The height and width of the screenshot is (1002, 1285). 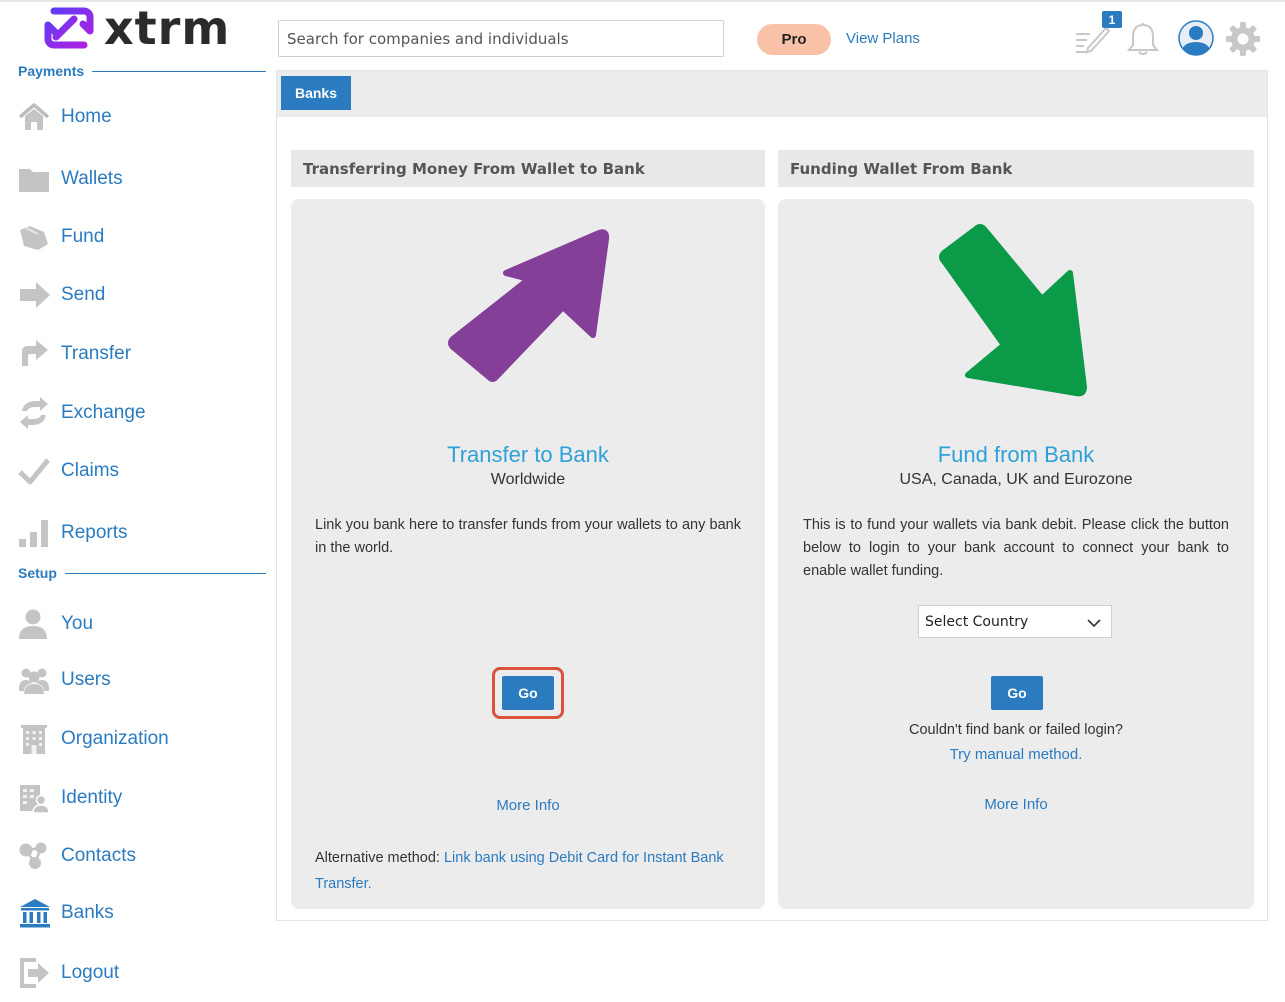 I want to click on users-icon, so click(x=35, y=680).